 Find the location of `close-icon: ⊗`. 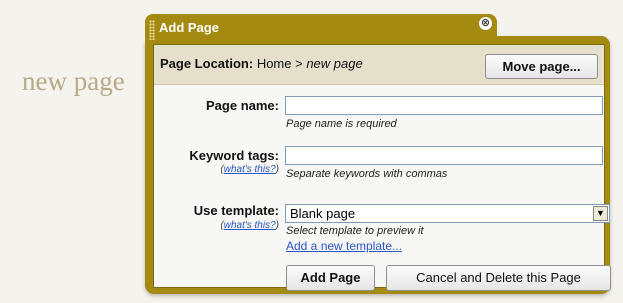

close-icon: ⊗ is located at coordinates (485, 23).